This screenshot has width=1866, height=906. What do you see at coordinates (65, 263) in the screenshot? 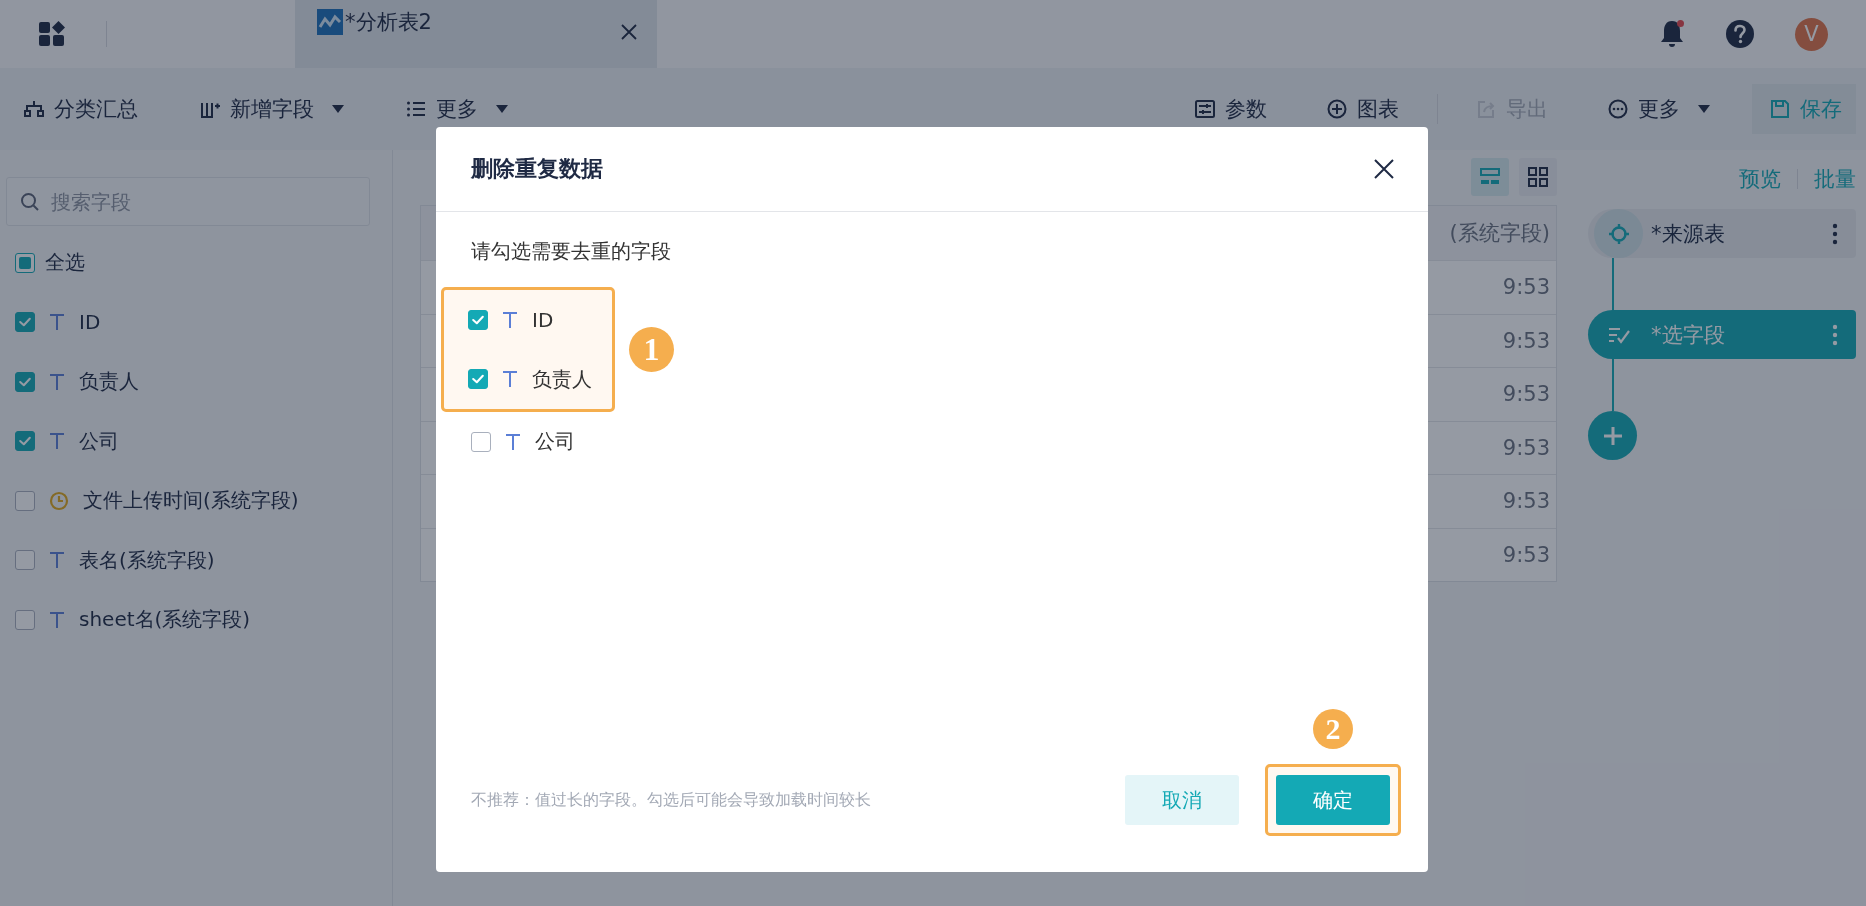
I see `select-all-label: 全选` at bounding box center [65, 263].